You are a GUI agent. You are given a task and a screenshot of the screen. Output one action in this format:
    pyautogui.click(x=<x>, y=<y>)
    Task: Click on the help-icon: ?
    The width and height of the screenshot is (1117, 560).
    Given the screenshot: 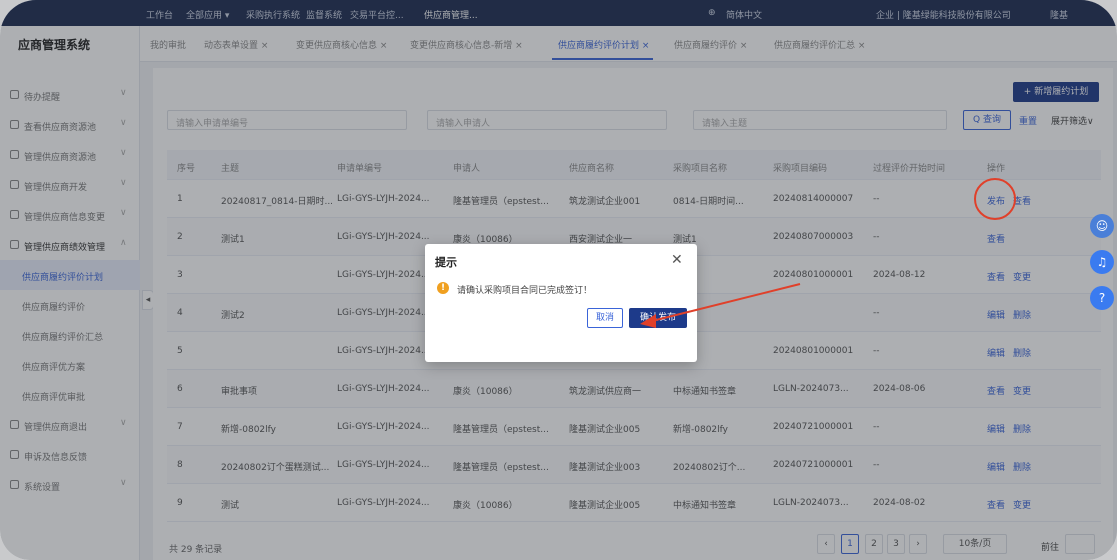 What is the action you would take?
    pyautogui.click(x=1102, y=298)
    